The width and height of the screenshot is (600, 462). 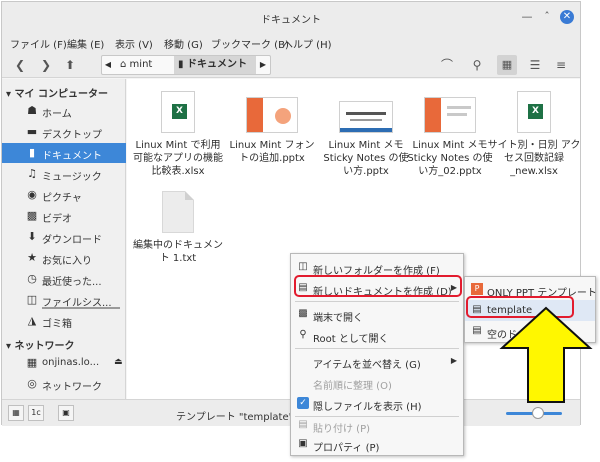 I want to click on file-name: Linux Mint メモ Sticky Notes の使い方.pptx, so click(x=366, y=158).